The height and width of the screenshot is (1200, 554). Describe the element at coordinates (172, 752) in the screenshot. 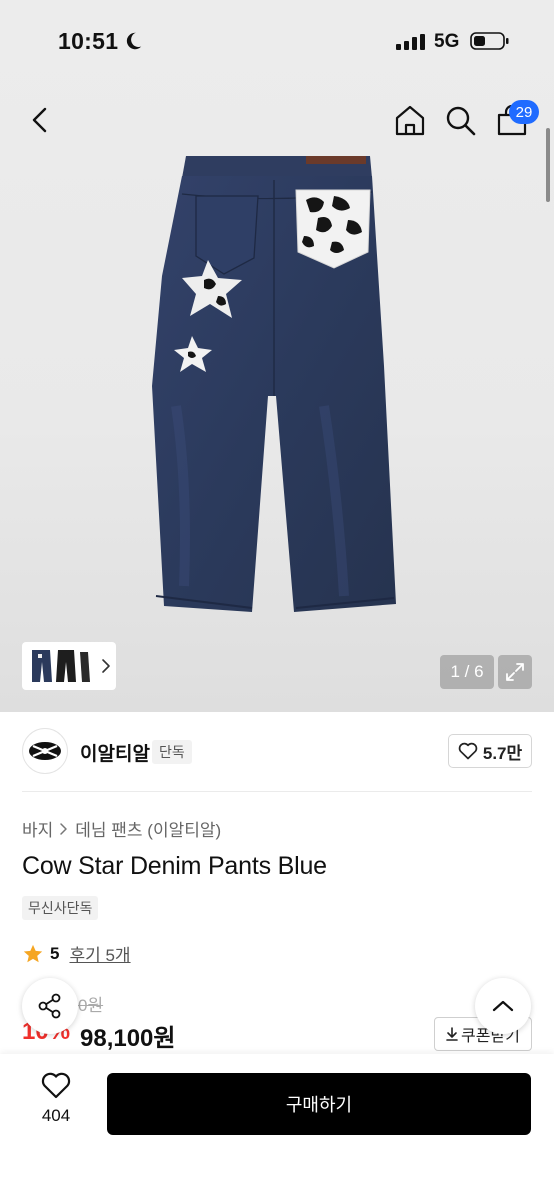

I see `brand-exclusive-badge: 단독` at that location.